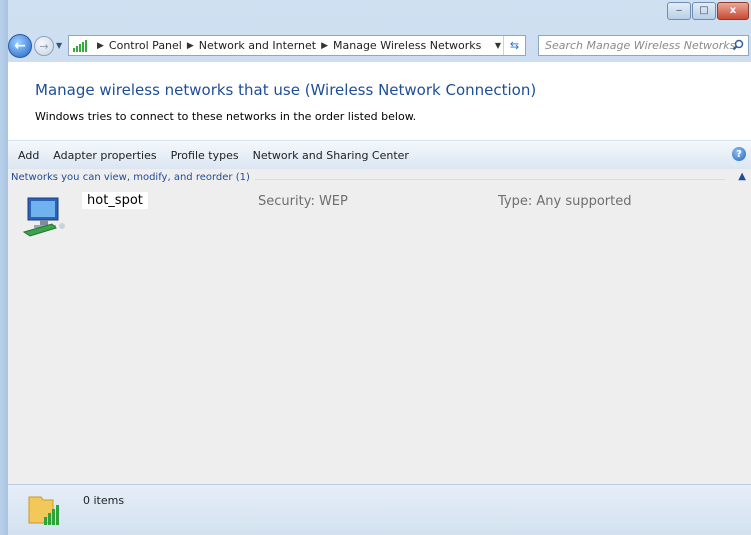 This screenshot has width=751, height=535. Describe the element at coordinates (742, 176) in the screenshot. I see `collapse-group-icon: ▲` at that location.